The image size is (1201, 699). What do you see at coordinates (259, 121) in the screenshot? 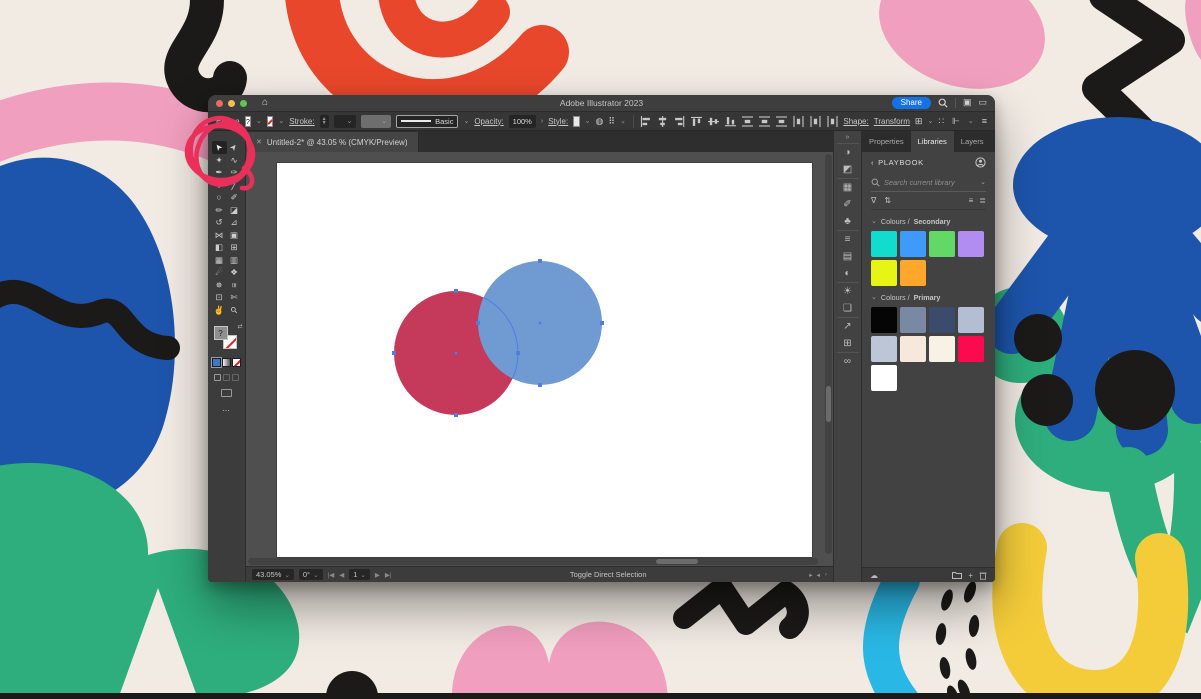
I see `fill-chevron-icon: ⌄` at bounding box center [259, 121].